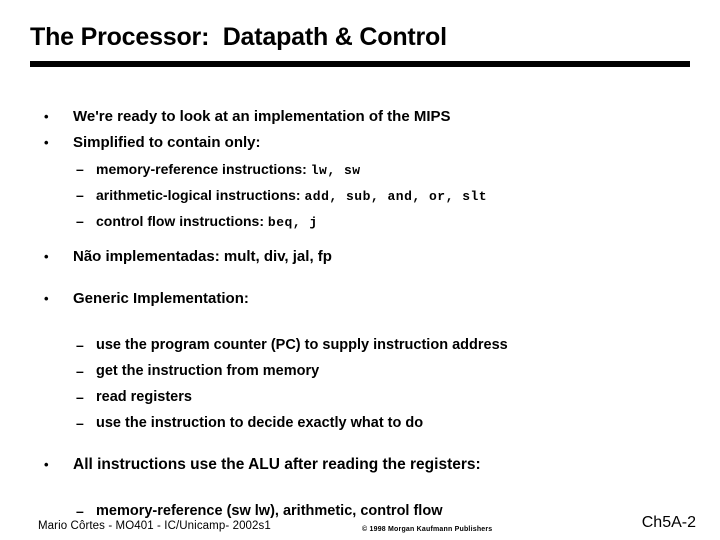 This screenshot has height=540, width=720. What do you see at coordinates (360, 143) in the screenshot?
I see `bullet-item-simplified: • Simplified to contain only:` at bounding box center [360, 143].